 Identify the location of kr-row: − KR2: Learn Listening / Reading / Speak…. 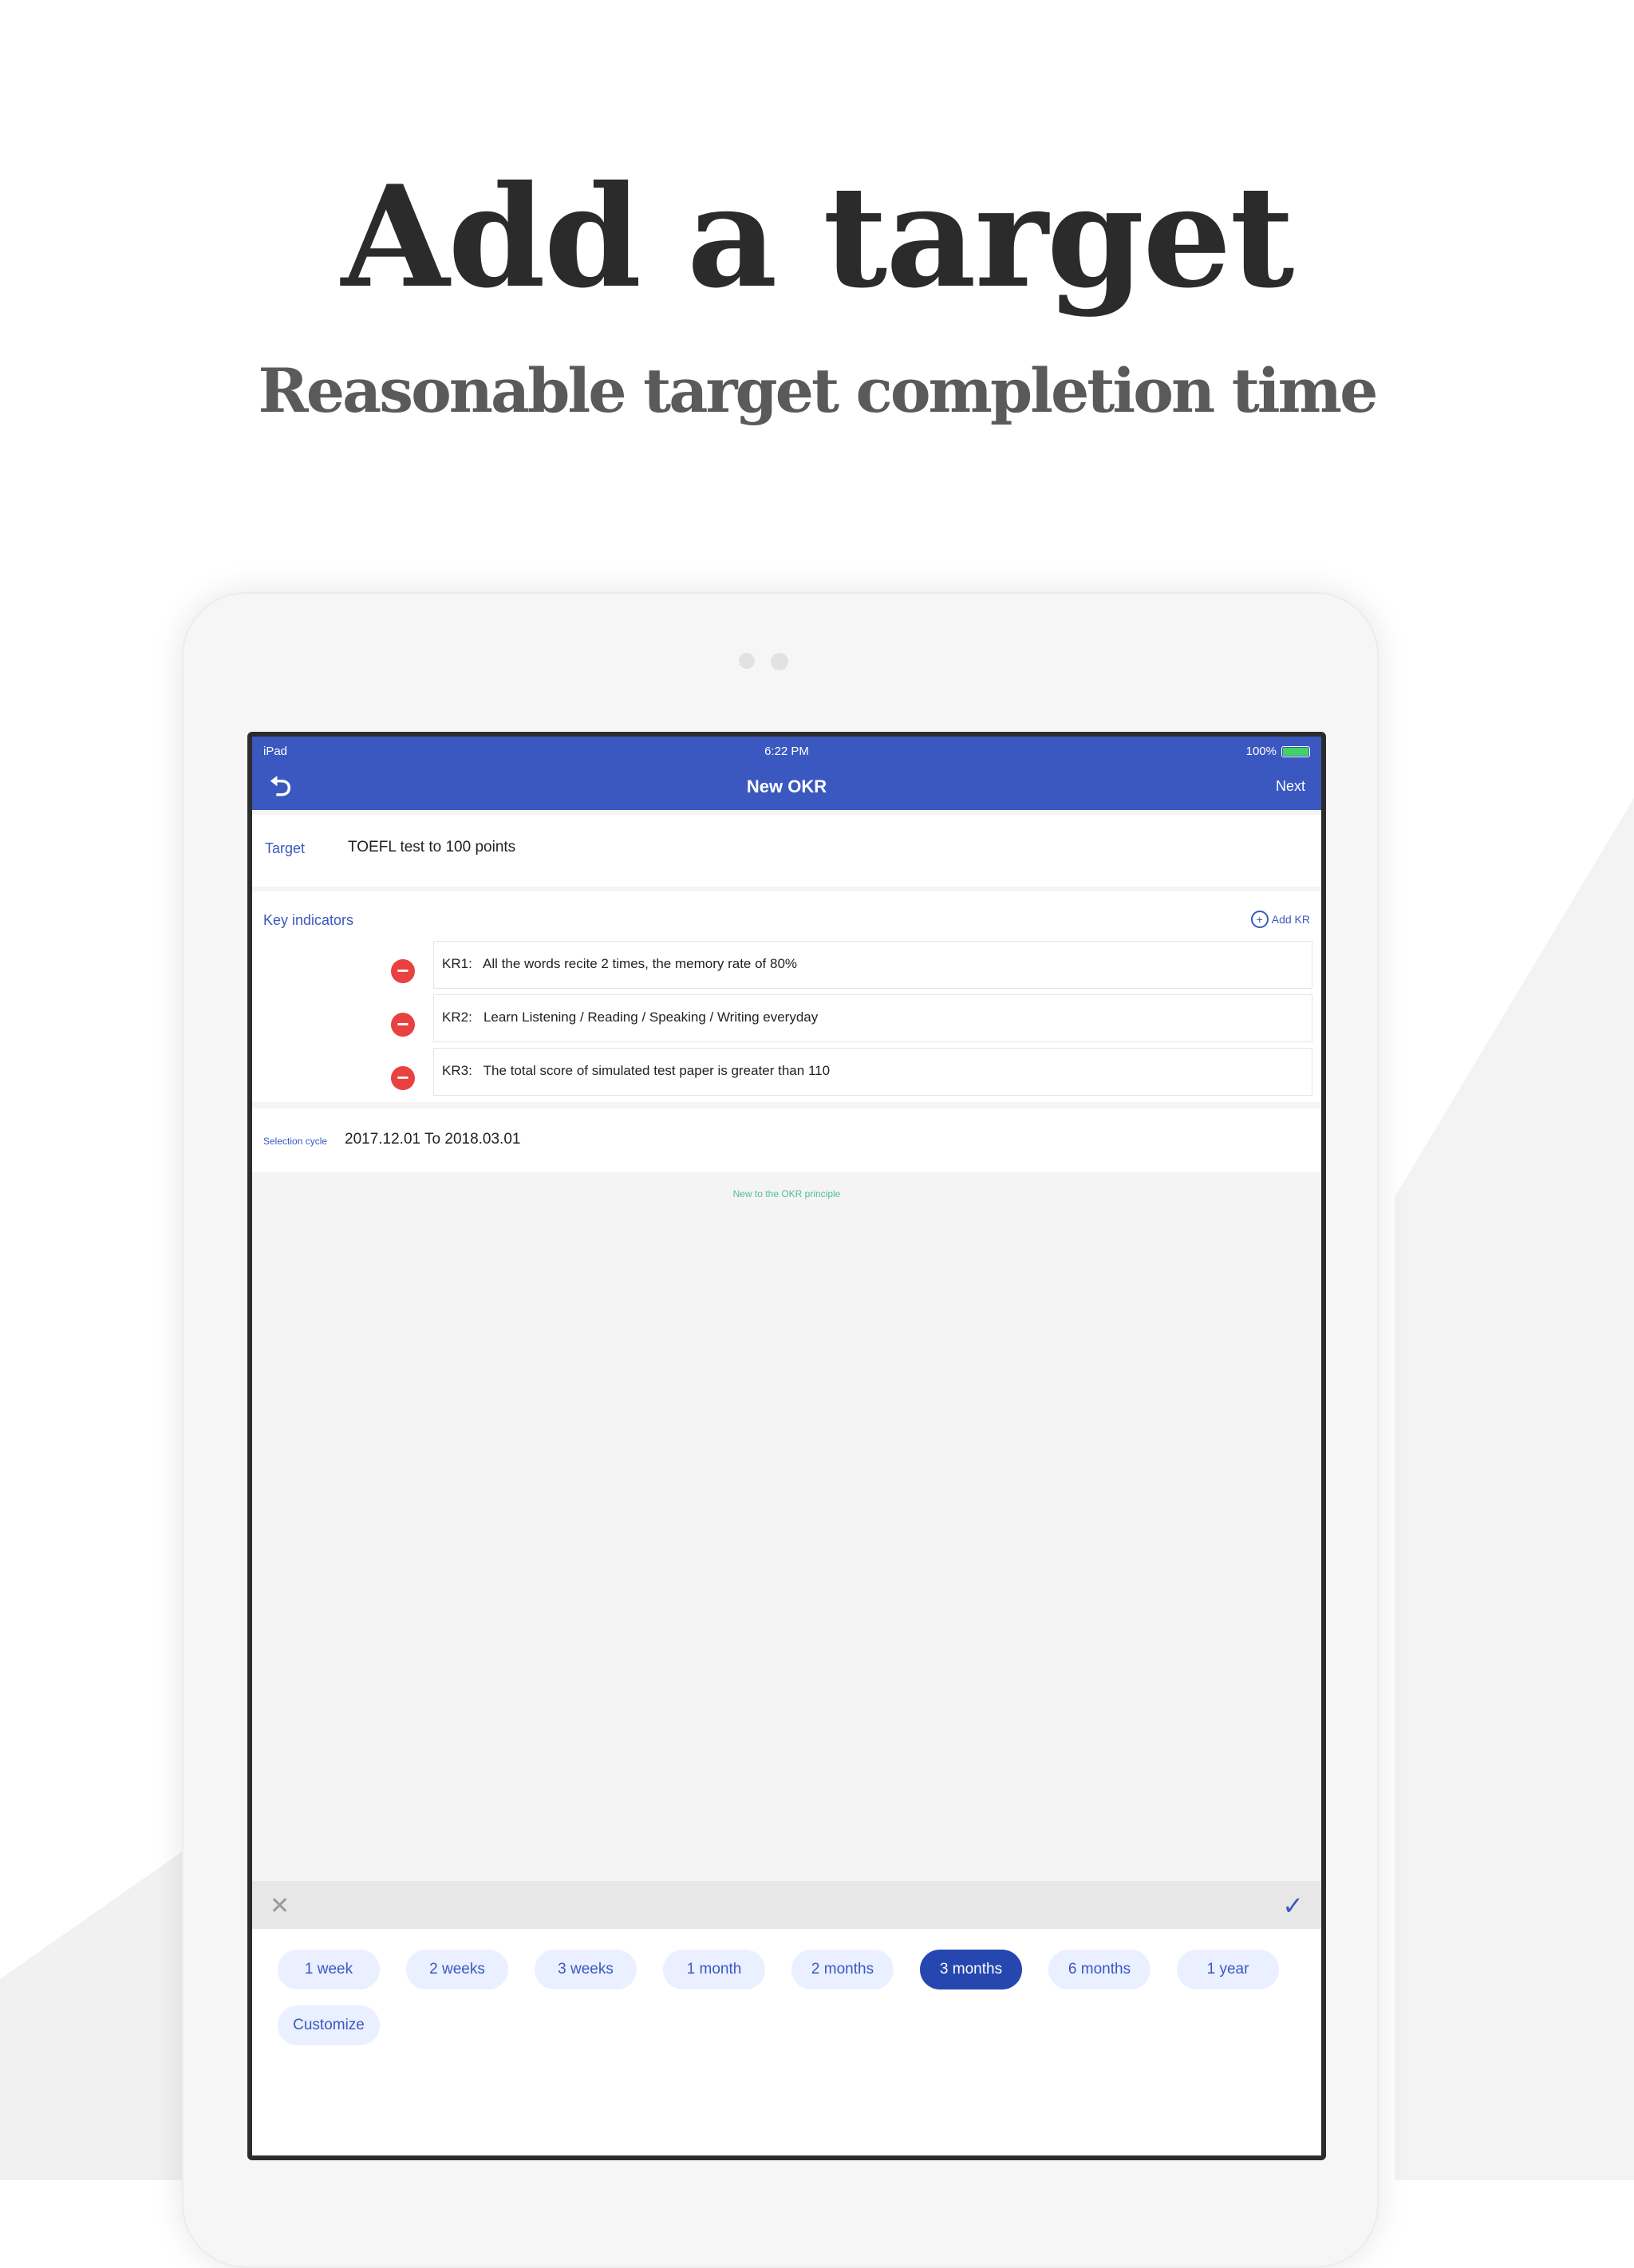
(851, 1018).